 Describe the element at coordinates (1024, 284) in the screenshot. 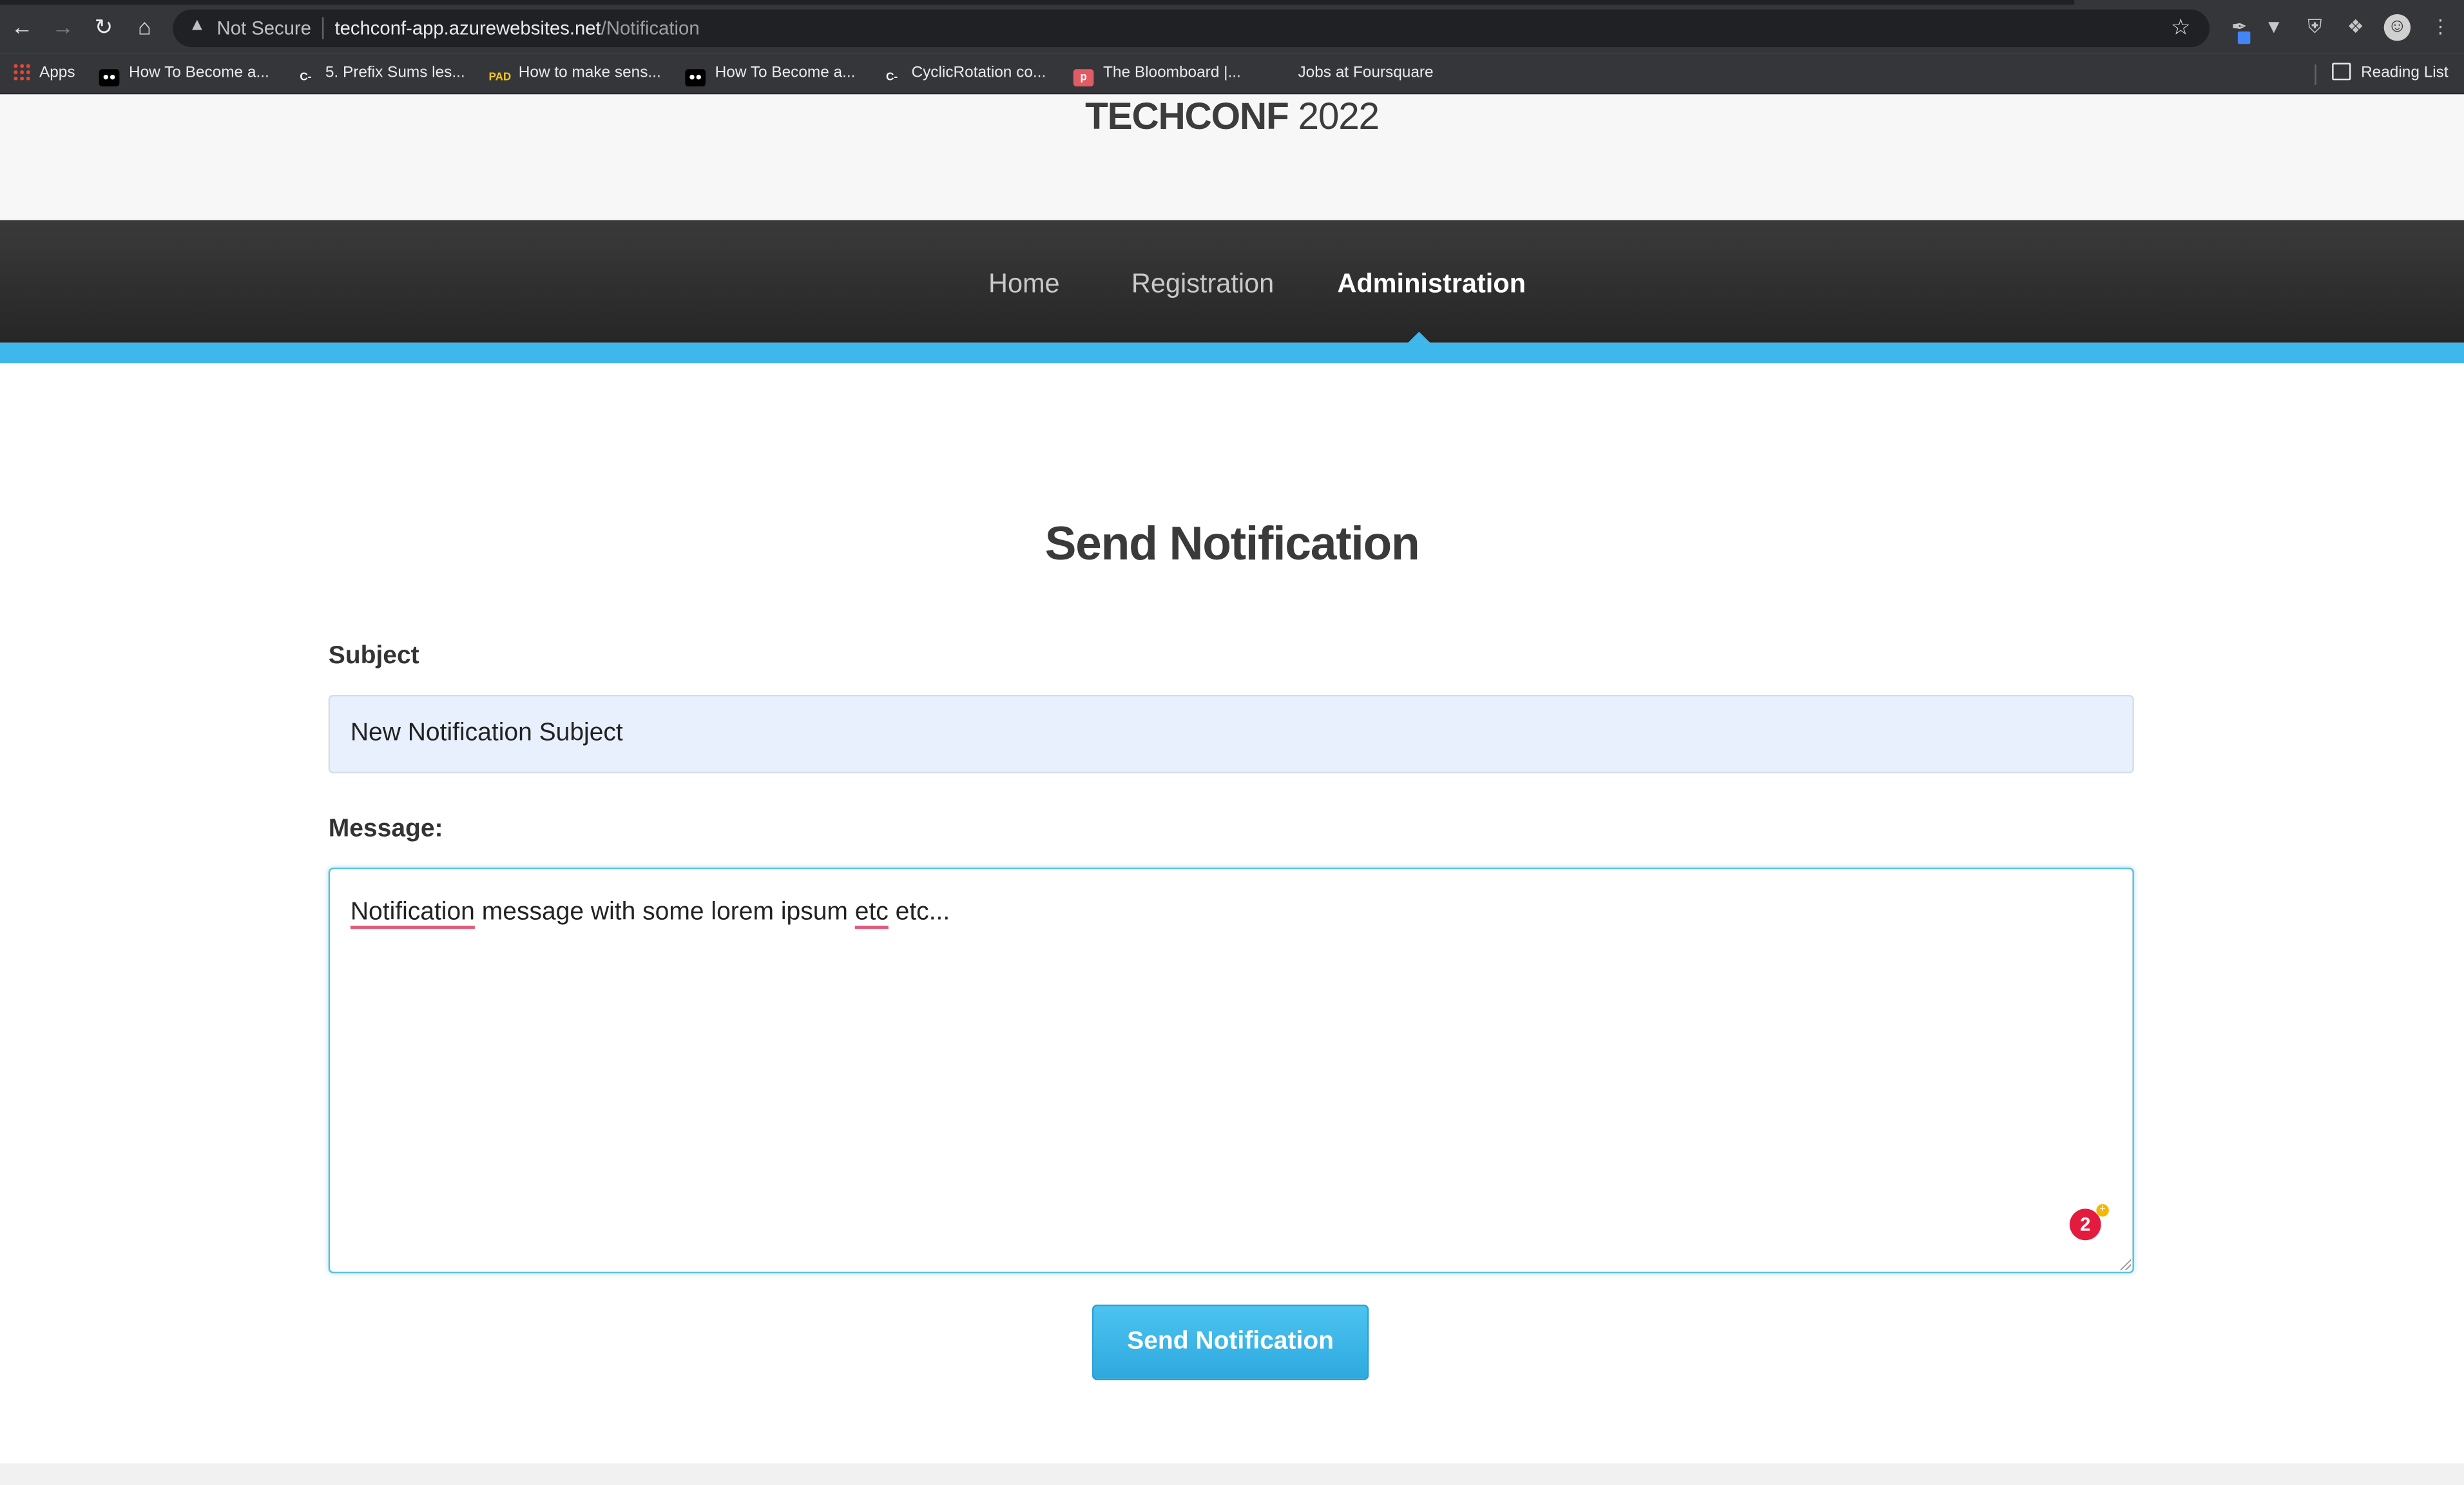

I see `nav-home: Home` at that location.